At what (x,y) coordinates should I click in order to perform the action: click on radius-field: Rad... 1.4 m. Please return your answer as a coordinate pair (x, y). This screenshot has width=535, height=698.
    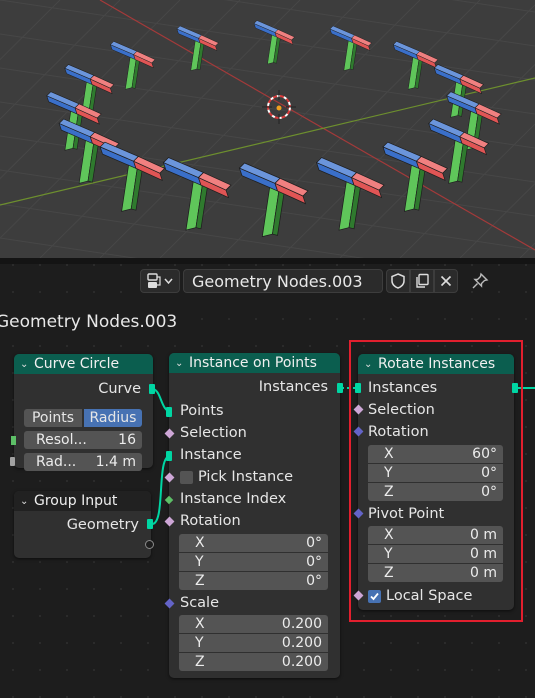
    Looking at the image, I should click on (83, 462).